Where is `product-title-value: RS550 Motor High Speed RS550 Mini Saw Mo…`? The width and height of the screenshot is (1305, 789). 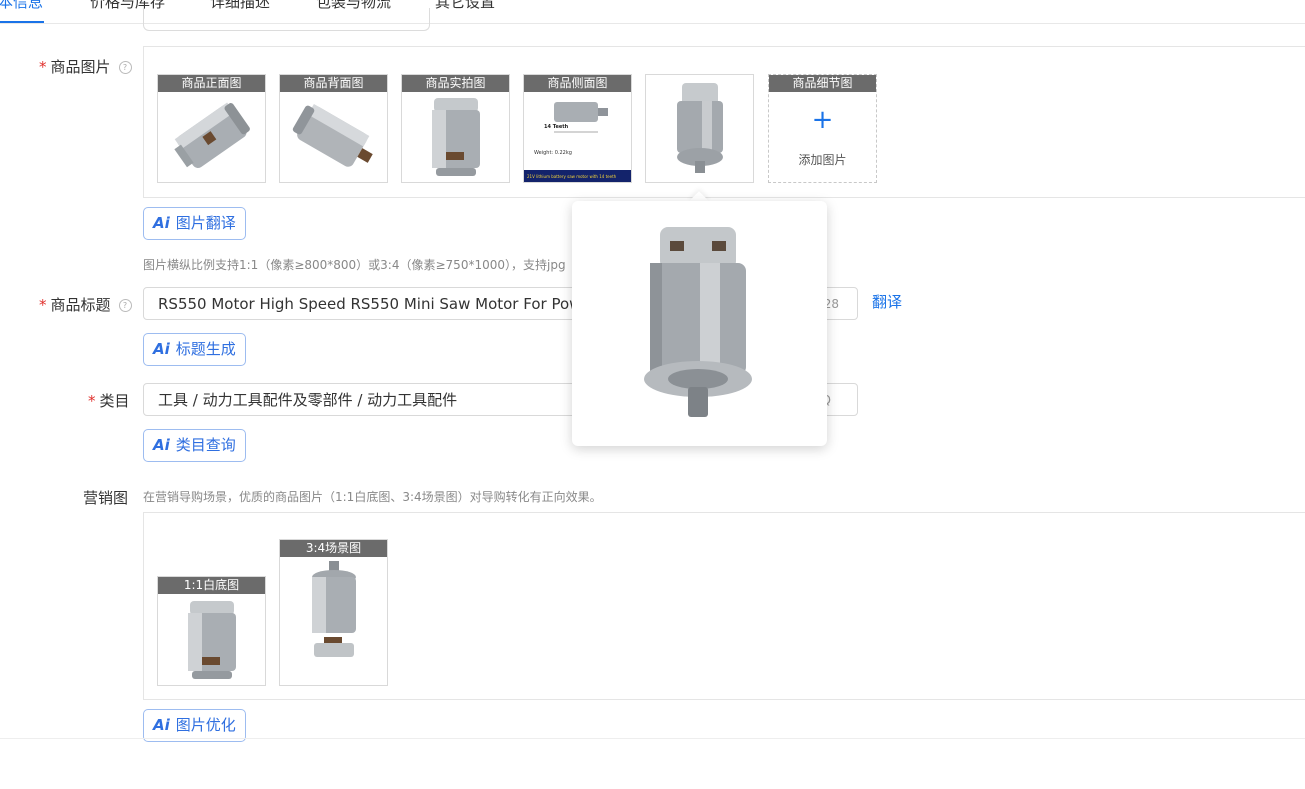
product-title-value: RS550 Motor High Speed RS550 Mini Saw Mo… is located at coordinates (384, 304).